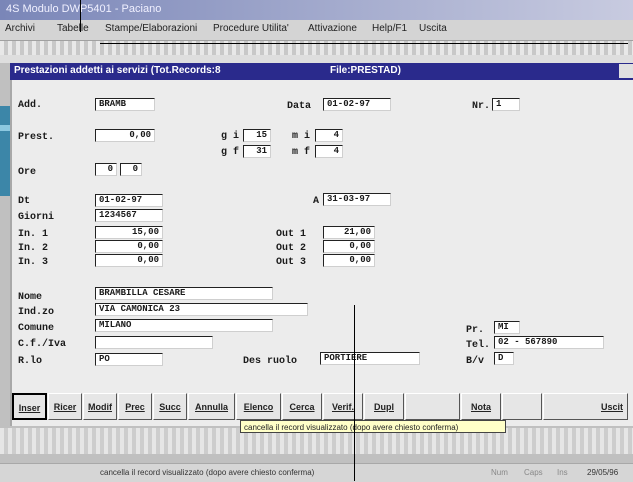 The image size is (633, 482). Describe the element at coordinates (499, 472) in the screenshot. I see `status-num: Num` at that location.